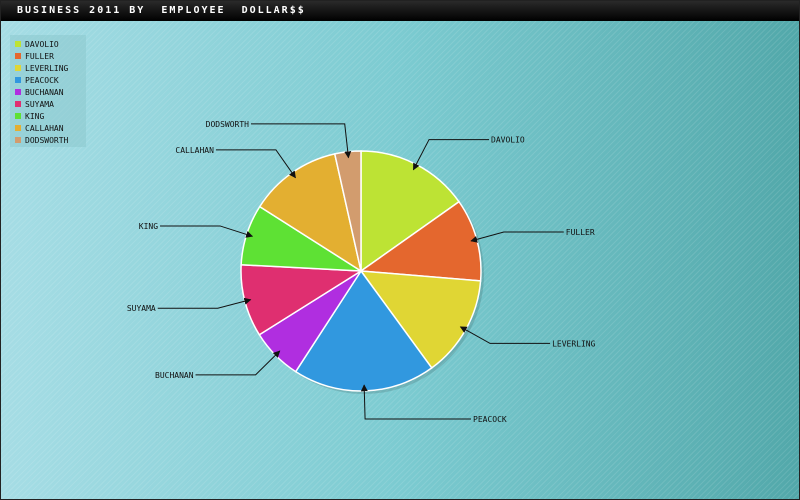  Describe the element at coordinates (301, 141) in the screenshot. I see `callout-line-dodsworth` at that location.